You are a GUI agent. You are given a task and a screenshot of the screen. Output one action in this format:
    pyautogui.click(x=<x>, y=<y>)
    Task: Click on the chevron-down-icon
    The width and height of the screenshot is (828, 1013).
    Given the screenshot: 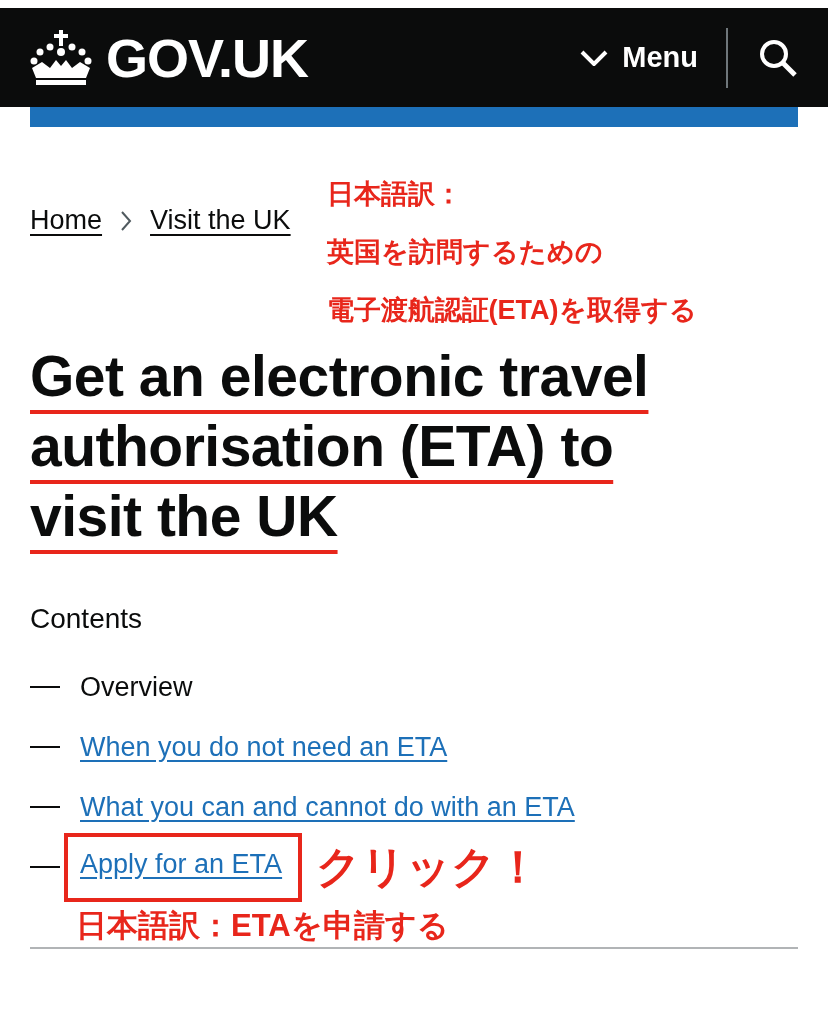 What is the action you would take?
    pyautogui.click(x=594, y=57)
    